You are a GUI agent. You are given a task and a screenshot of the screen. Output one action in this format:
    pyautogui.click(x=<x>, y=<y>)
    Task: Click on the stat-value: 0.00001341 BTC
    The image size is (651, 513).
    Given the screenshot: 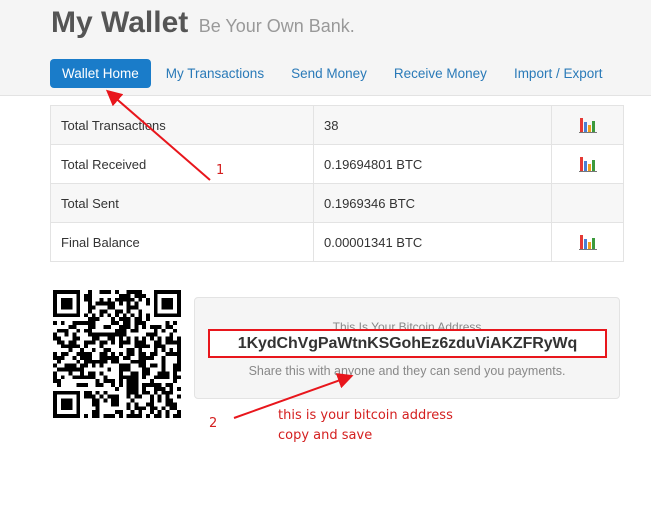 What is the action you would take?
    pyautogui.click(x=432, y=242)
    